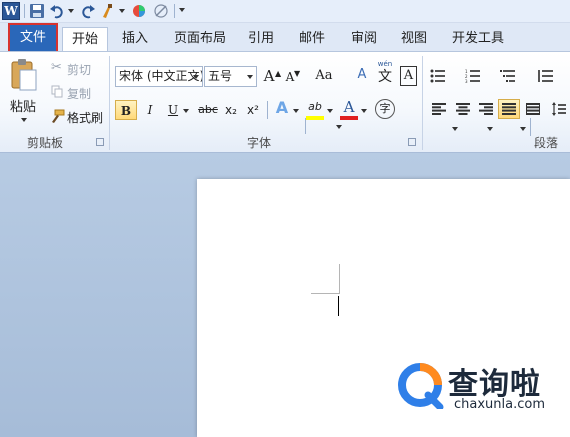 The width and height of the screenshot is (570, 437). I want to click on grow-arrow-icon: ▲, so click(278, 73).